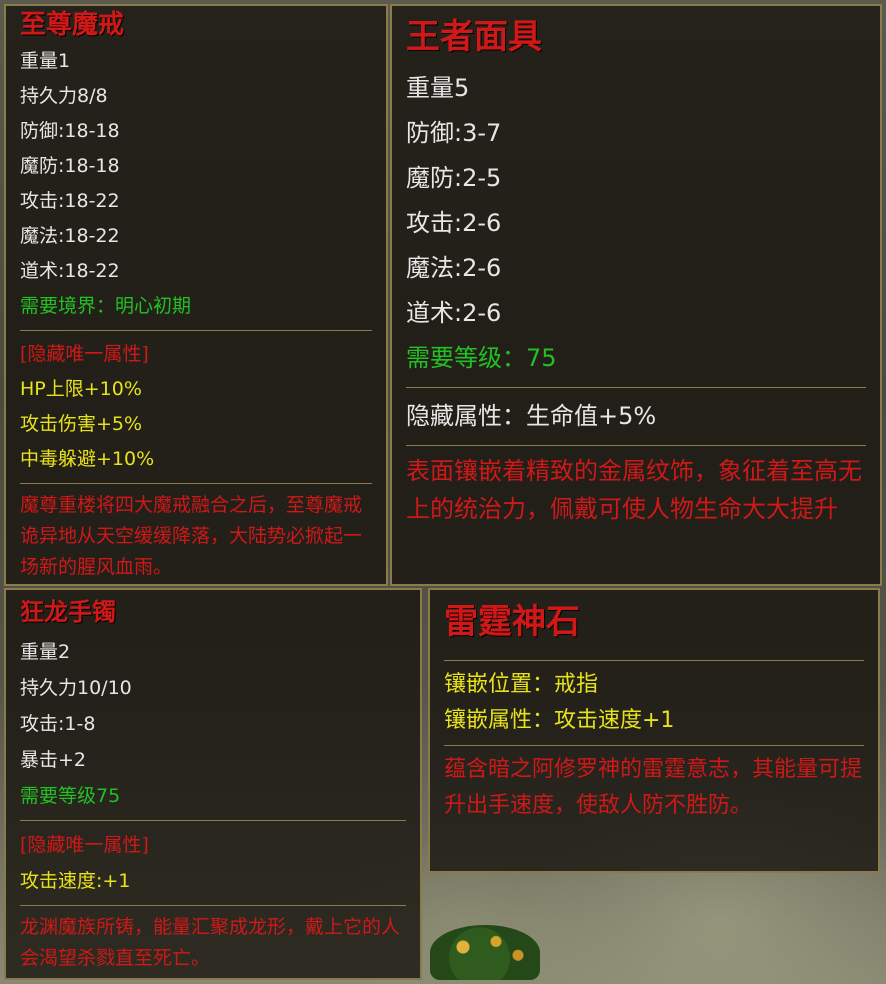  What do you see at coordinates (521, 684) in the screenshot?
I see `socket-position: 镶嵌位置：戒指` at bounding box center [521, 684].